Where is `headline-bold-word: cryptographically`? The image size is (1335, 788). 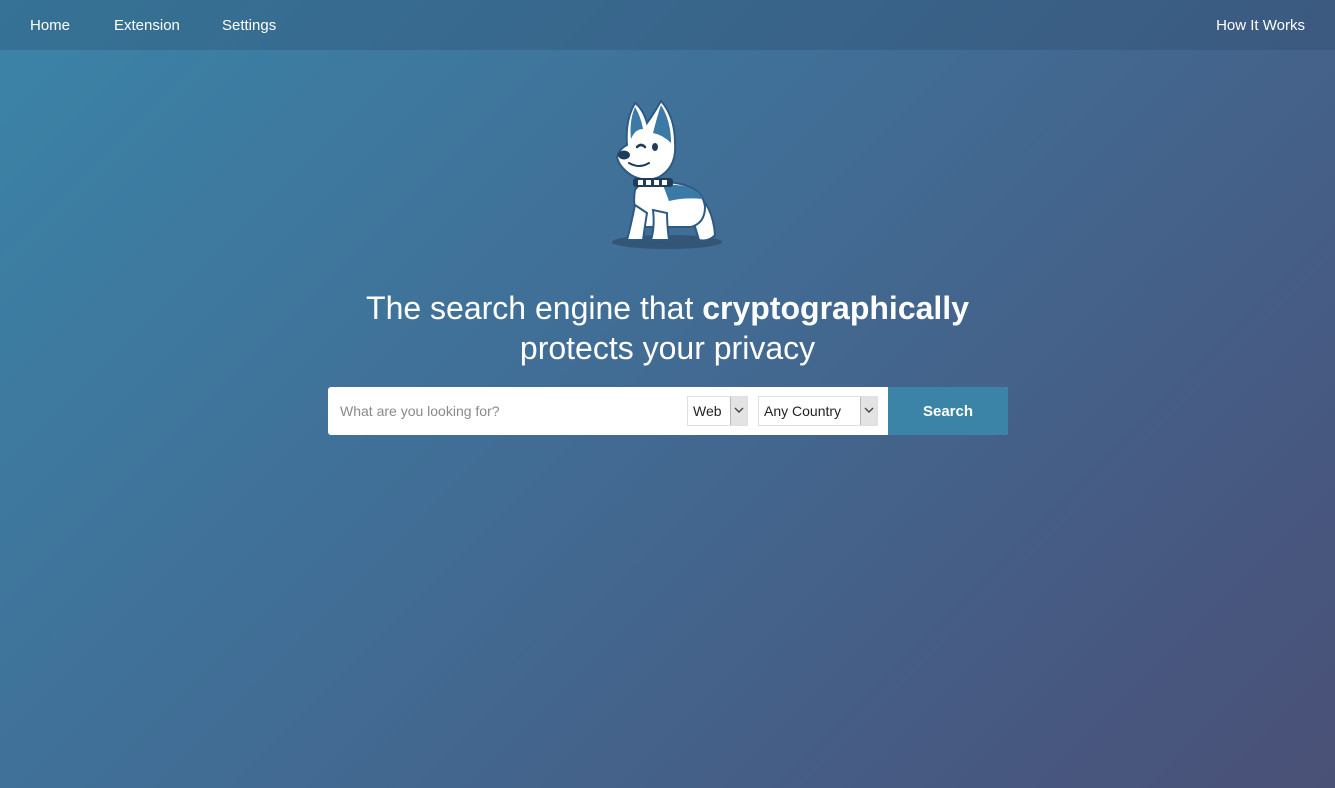 headline-bold-word: cryptographically is located at coordinates (835, 308).